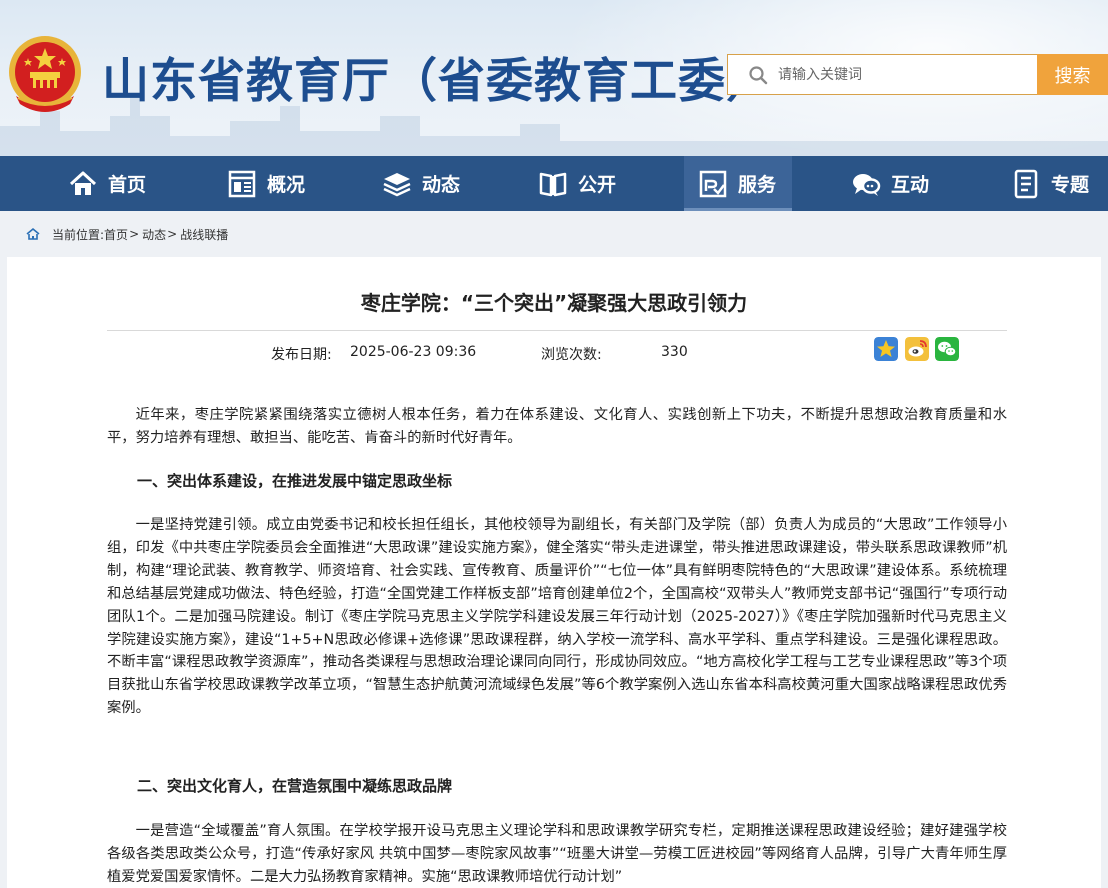 The width and height of the screenshot is (1108, 888). I want to click on section-heading: 二、突出文化育人，在营造氛围中凝练思政品牌, so click(295, 786).